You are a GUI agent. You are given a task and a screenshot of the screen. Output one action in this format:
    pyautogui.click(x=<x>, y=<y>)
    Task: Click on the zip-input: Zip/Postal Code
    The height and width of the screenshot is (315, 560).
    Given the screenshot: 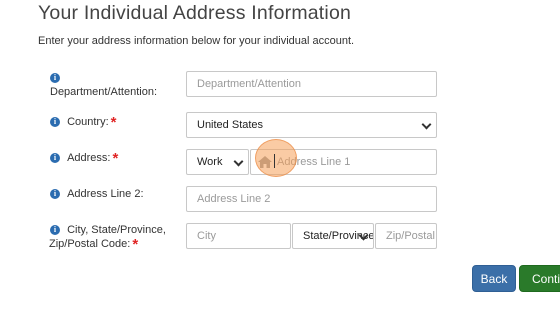 What is the action you would take?
    pyautogui.click(x=406, y=236)
    